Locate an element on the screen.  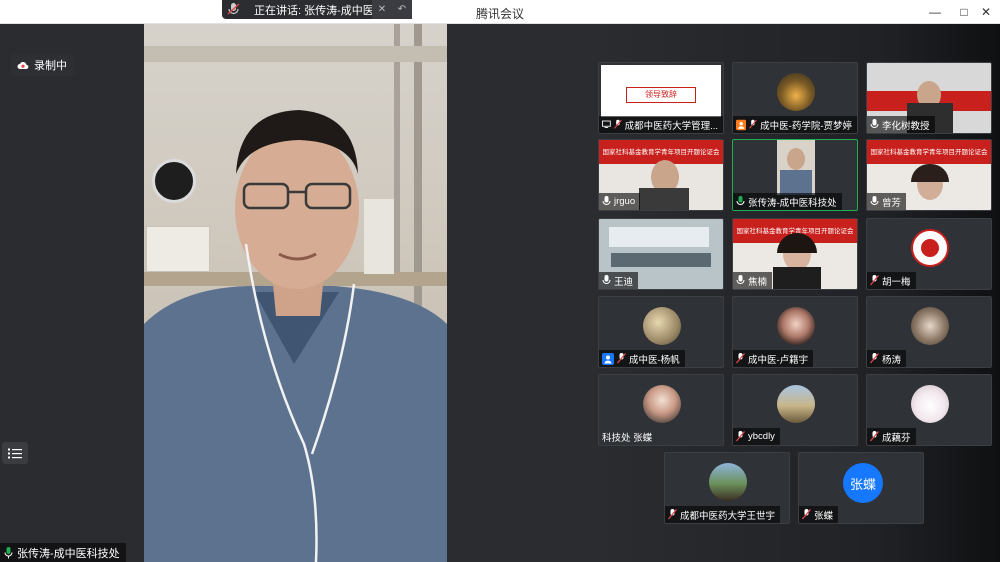
participant-tile: 成中医-杨帆 is located at coordinates (661, 332).